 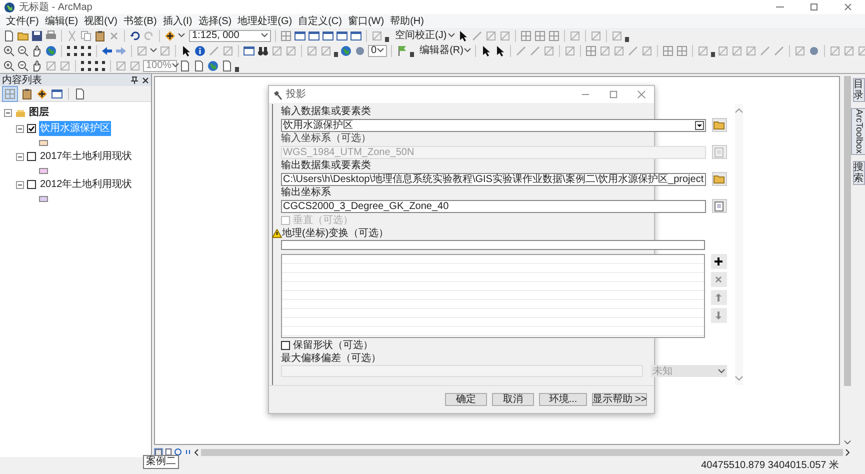 I want to click on spatial-adjustment-menu: 空间校正(J), so click(x=425, y=35).